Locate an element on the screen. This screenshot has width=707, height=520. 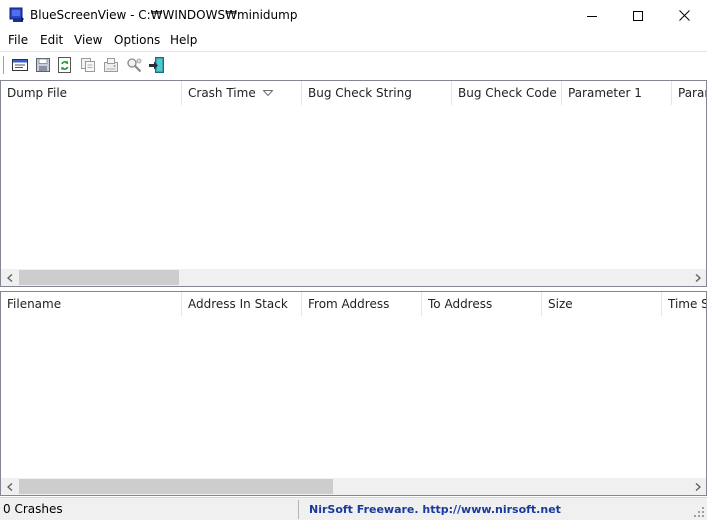
refresh-icon is located at coordinates (65, 65).